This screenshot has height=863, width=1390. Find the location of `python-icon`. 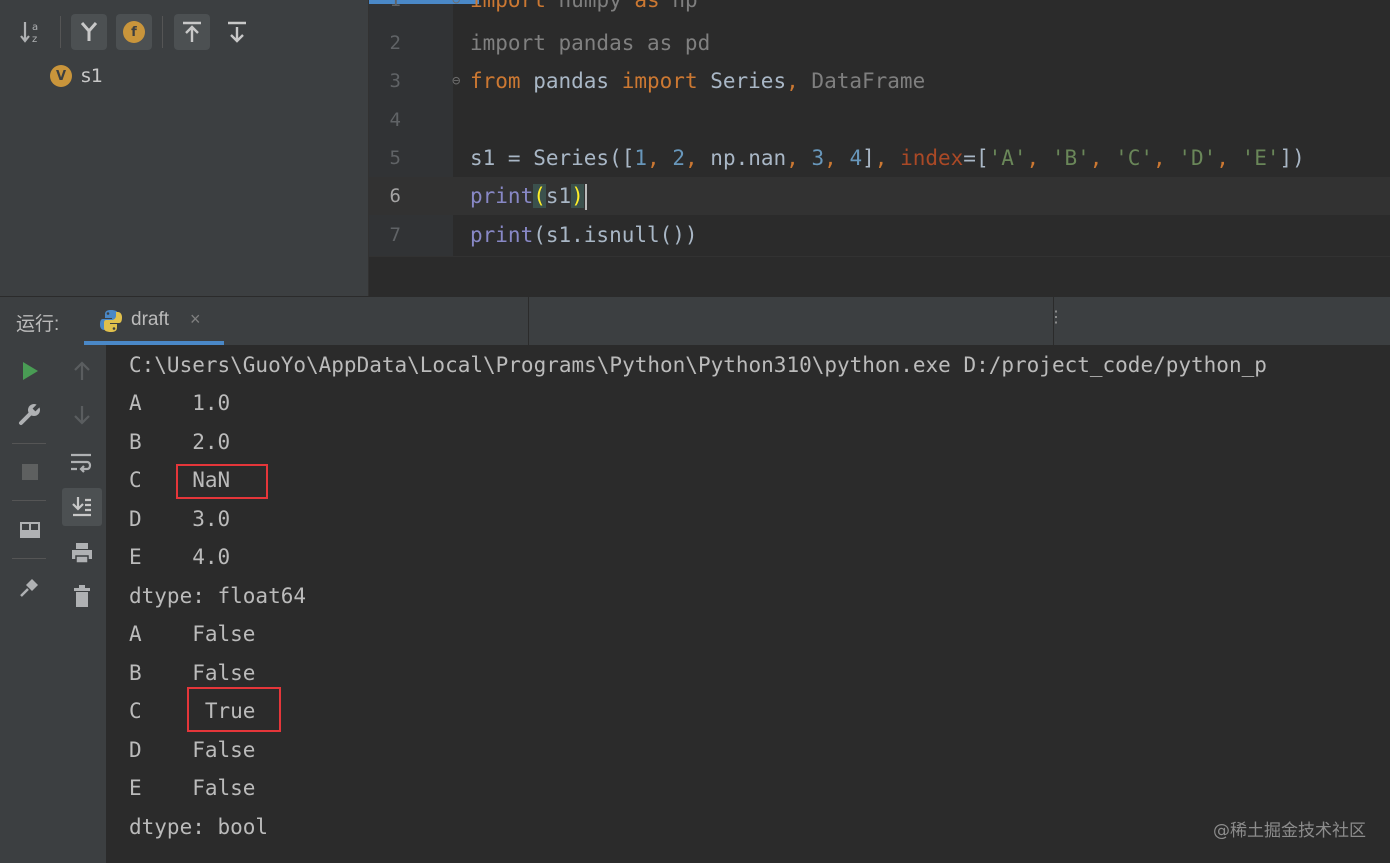

python-icon is located at coordinates (111, 321).